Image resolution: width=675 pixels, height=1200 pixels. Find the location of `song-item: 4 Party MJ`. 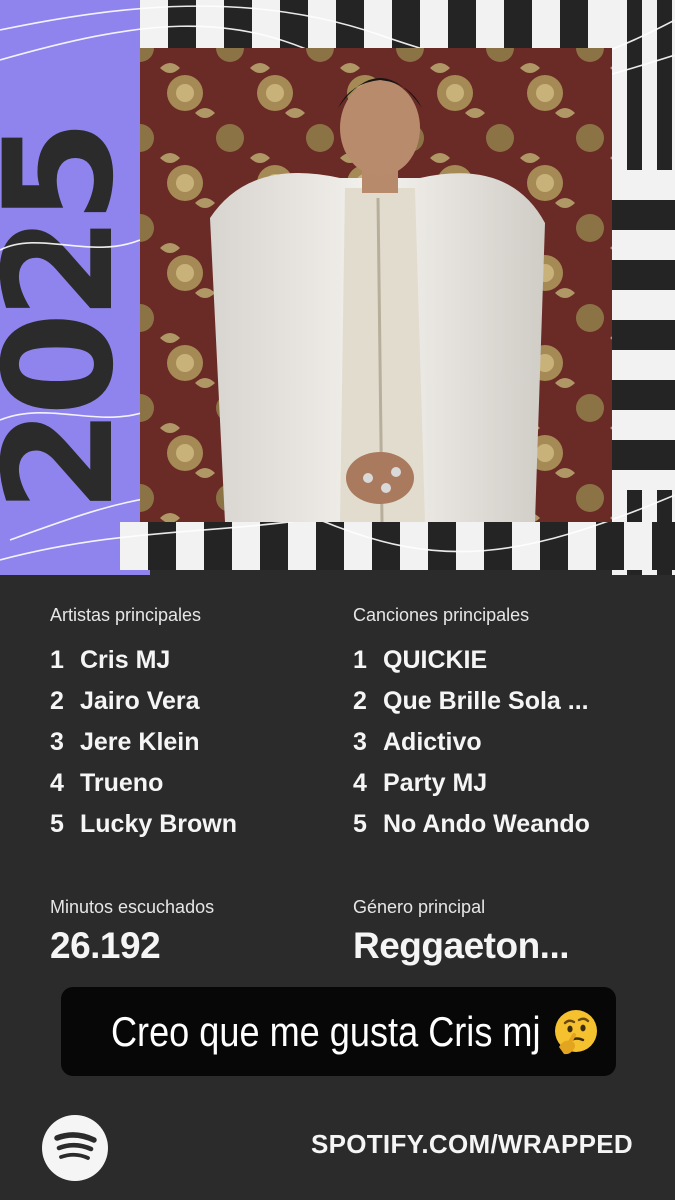

song-item: 4 Party MJ is located at coordinates (471, 783).